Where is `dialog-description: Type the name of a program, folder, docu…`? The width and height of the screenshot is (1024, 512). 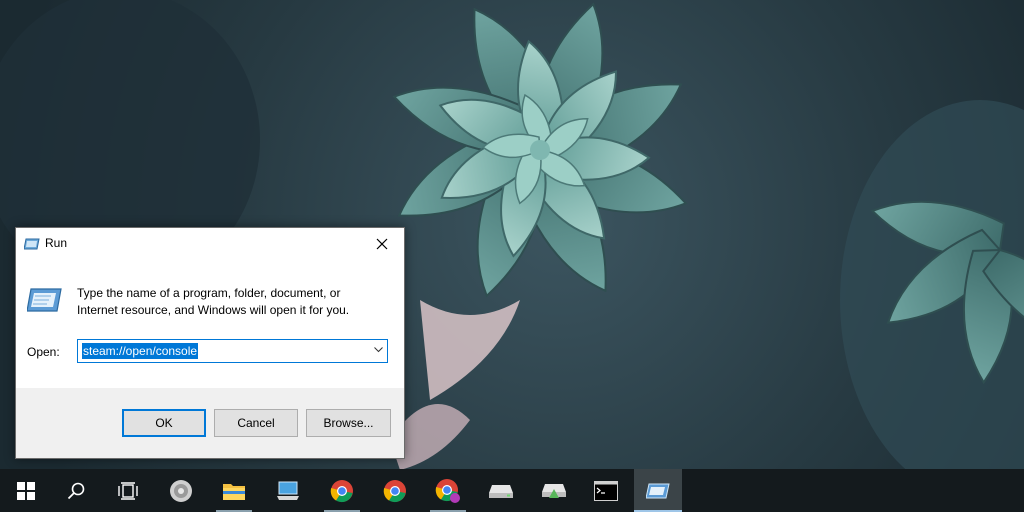 dialog-description: Type the name of a program, folder, docu… is located at coordinates (213, 301).